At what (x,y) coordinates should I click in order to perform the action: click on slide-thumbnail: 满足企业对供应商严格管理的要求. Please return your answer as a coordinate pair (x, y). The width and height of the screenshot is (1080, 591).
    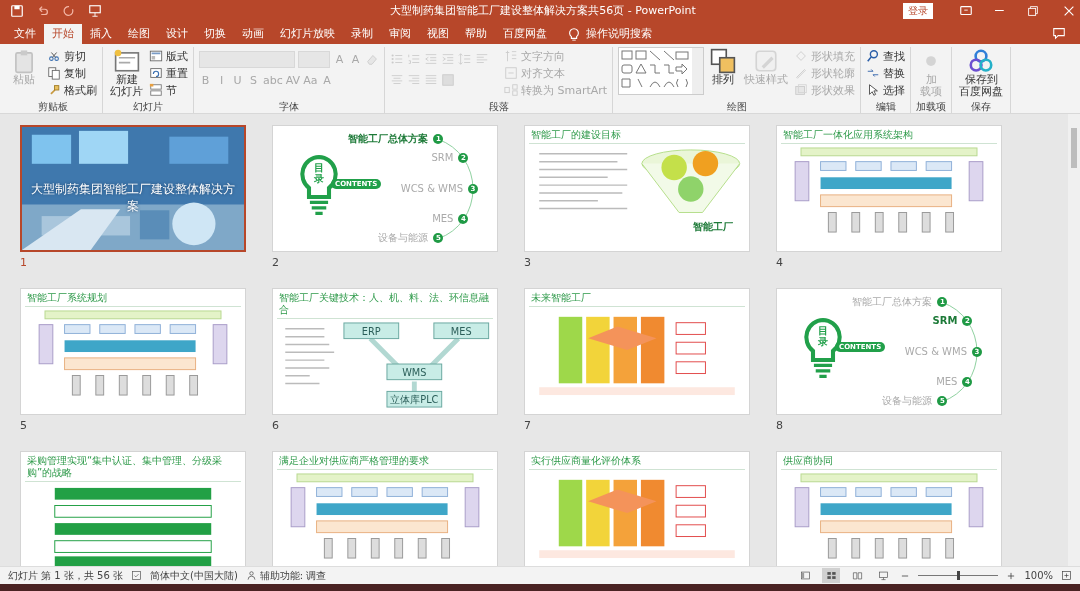
    Looking at the image, I should click on (385, 508).